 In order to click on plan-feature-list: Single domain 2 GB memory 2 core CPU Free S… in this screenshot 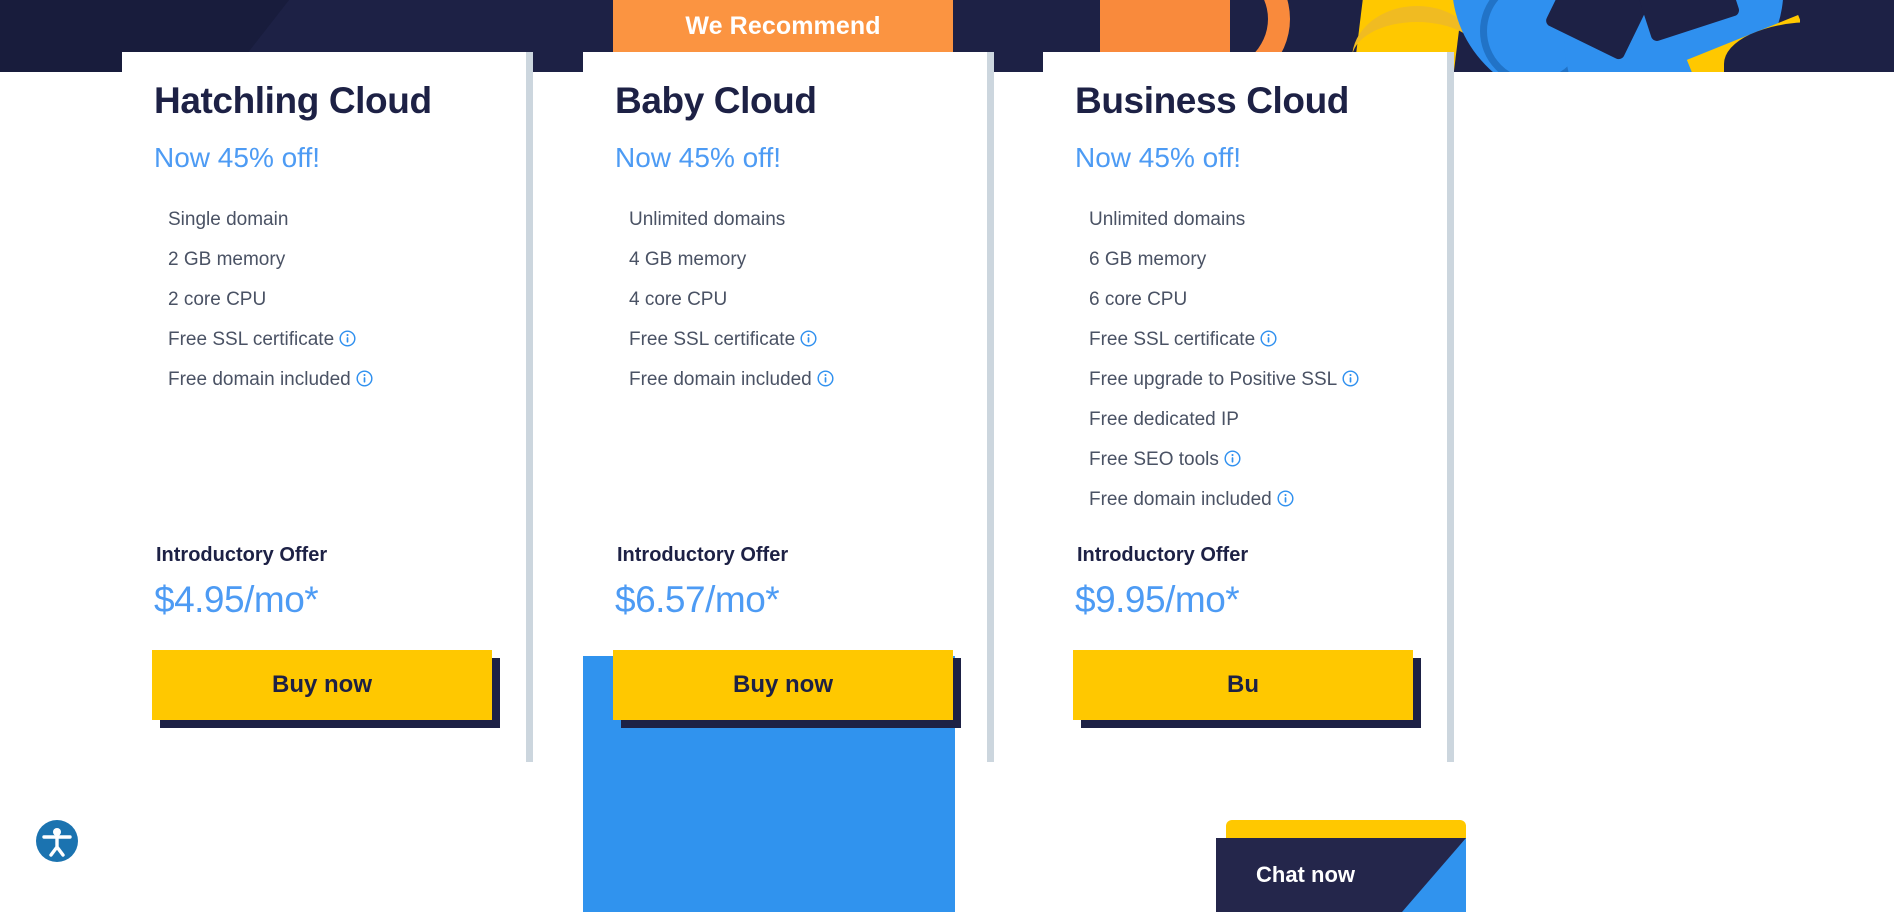, I will do `click(324, 300)`.